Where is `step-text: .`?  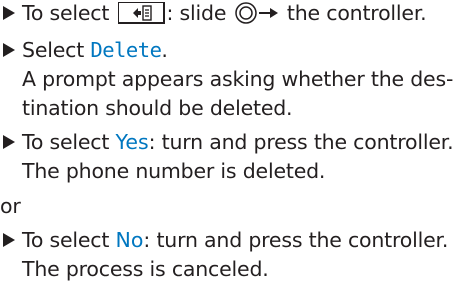 step-text: . is located at coordinates (164, 50).